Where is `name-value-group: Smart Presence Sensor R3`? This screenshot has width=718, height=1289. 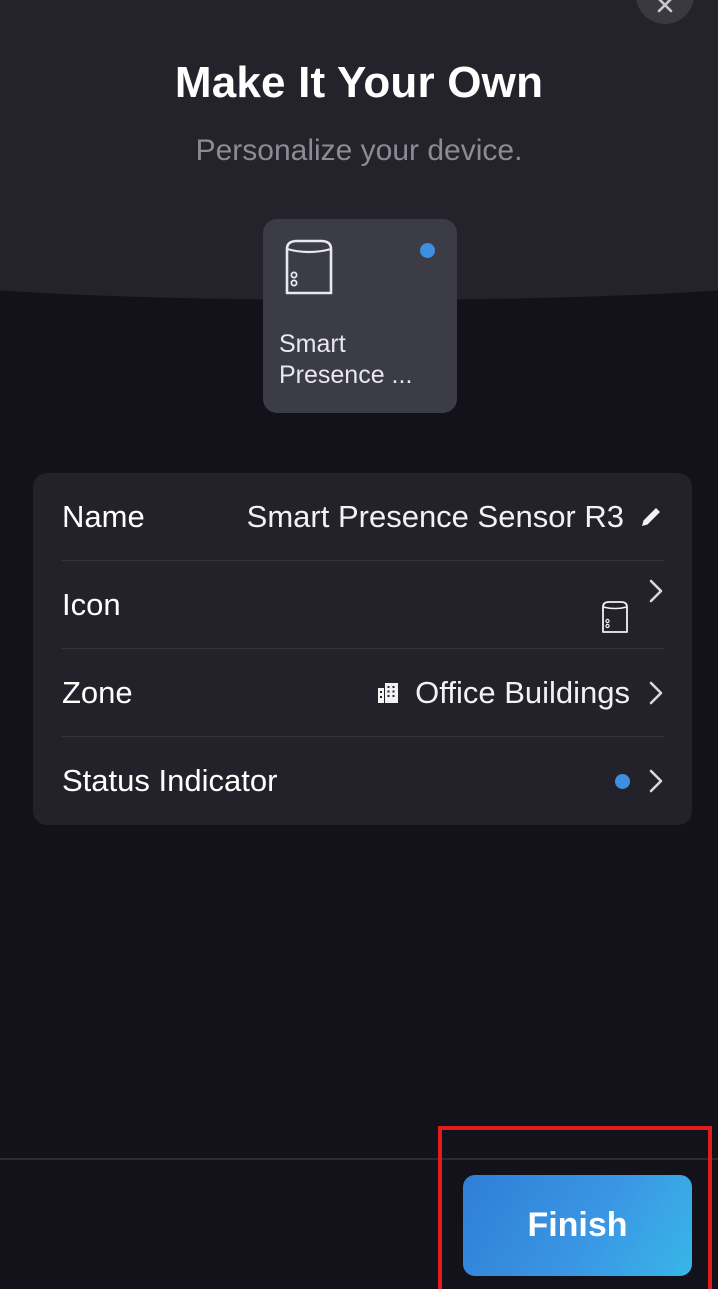 name-value-group: Smart Presence Sensor R3 is located at coordinates (455, 517).